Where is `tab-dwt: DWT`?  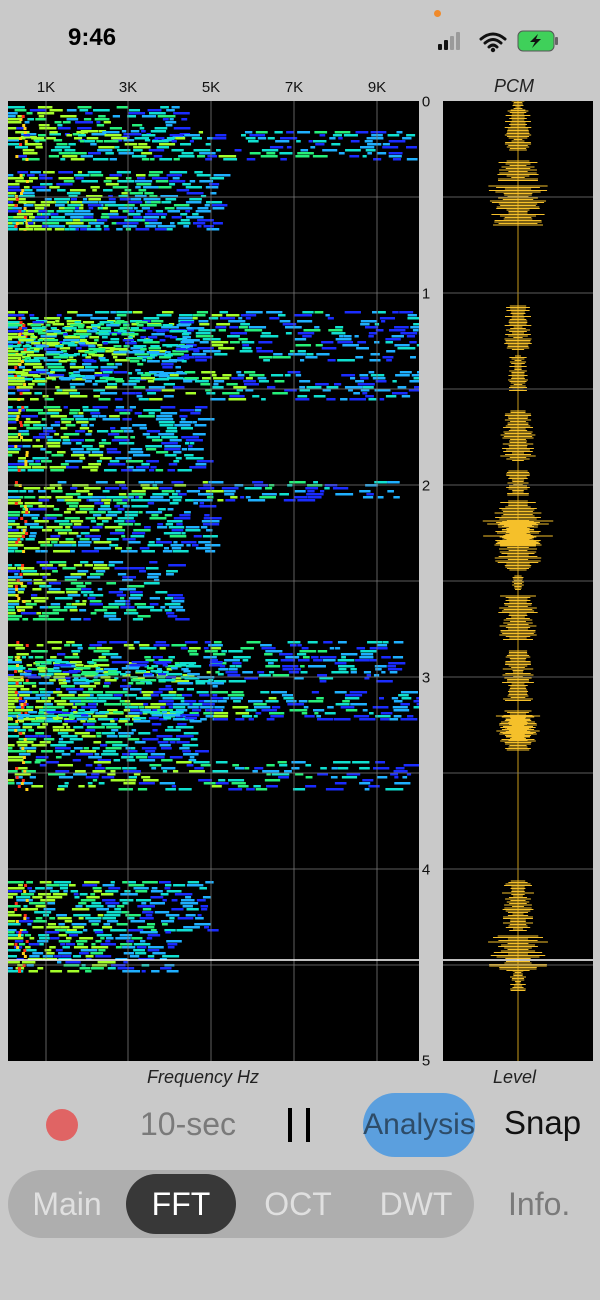 tab-dwt: DWT is located at coordinates (416, 1204).